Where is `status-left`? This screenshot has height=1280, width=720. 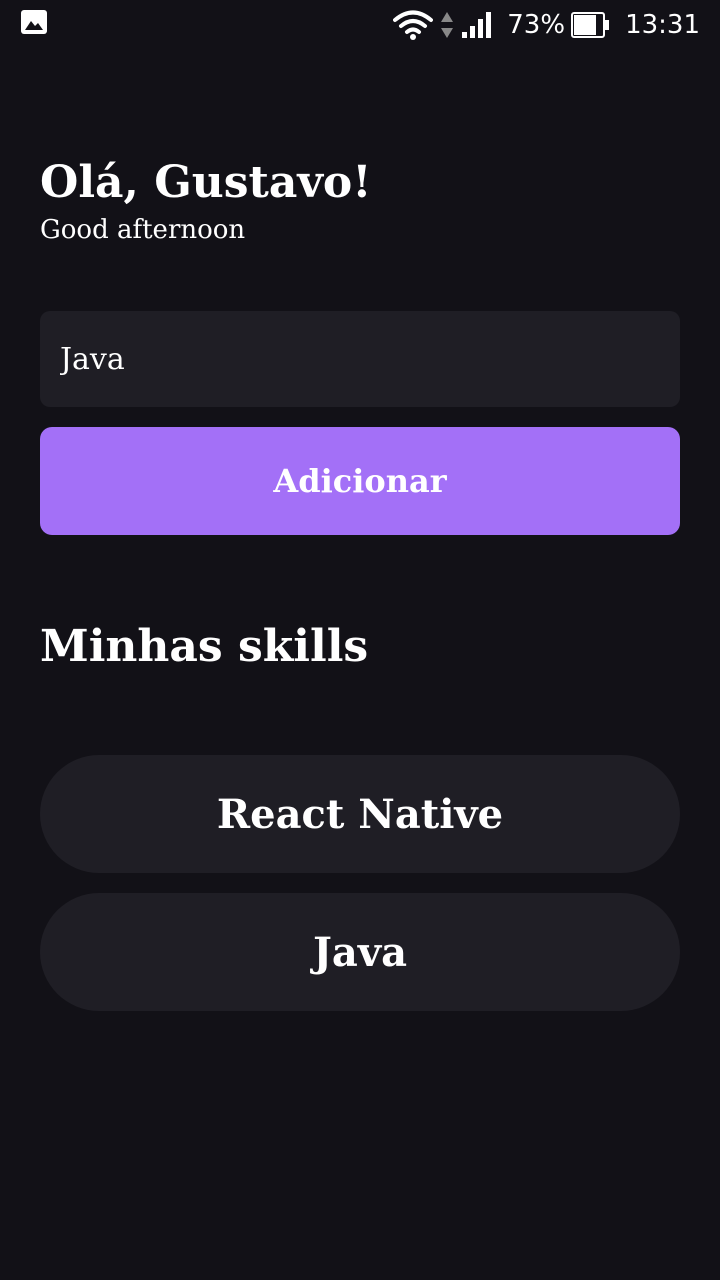
status-left is located at coordinates (34, 25).